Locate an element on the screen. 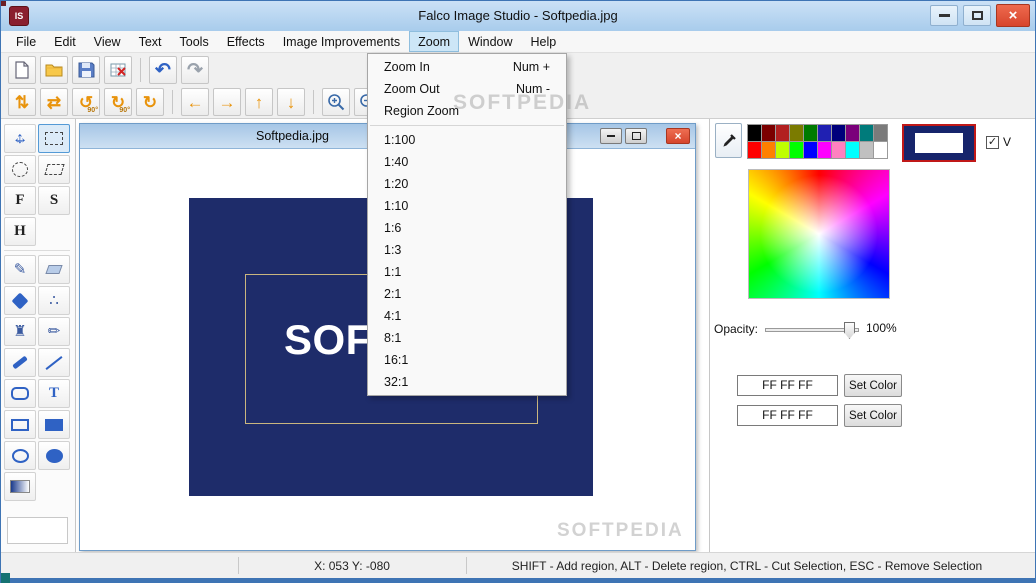 The image size is (1036, 583). menu-item-tools: Tools is located at coordinates (194, 41).